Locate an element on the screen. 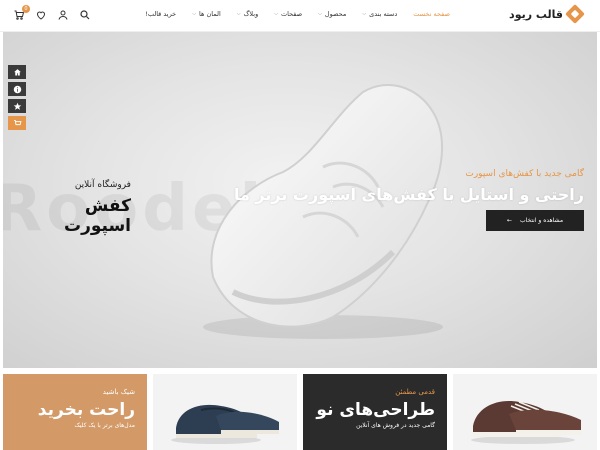 The height and width of the screenshot is (450, 600). loafer-shoe-image is located at coordinates (225, 424).